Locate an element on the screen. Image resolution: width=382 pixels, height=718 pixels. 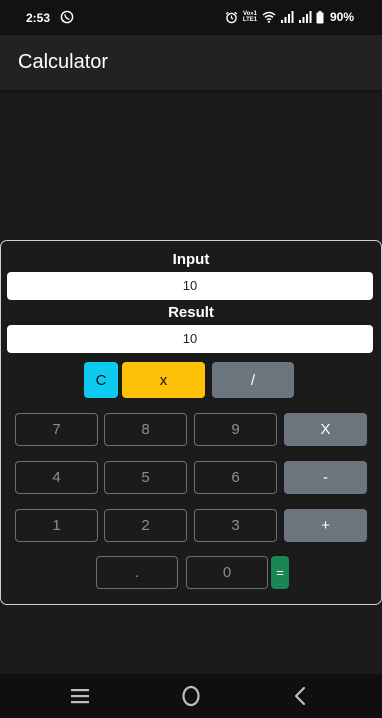
decimal-button: . is located at coordinates (137, 572).